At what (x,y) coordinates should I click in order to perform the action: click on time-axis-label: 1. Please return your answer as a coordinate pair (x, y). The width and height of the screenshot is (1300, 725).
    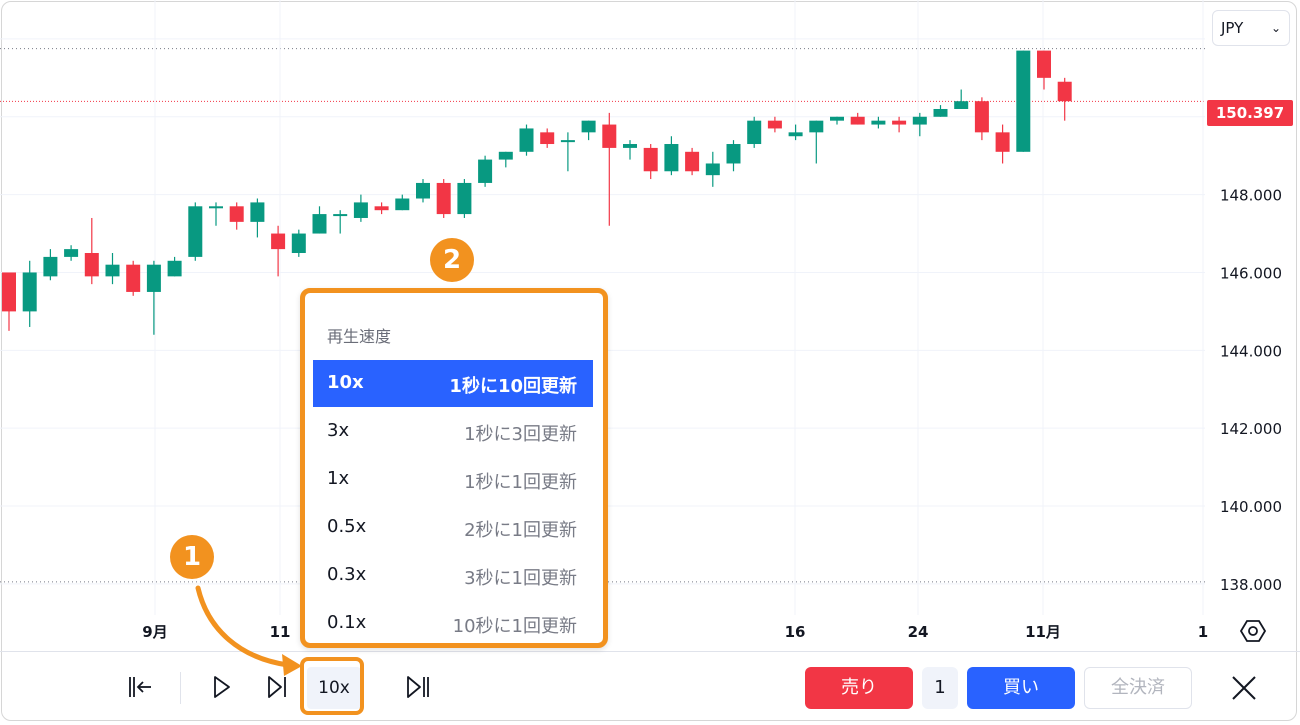
    Looking at the image, I should click on (1203, 632).